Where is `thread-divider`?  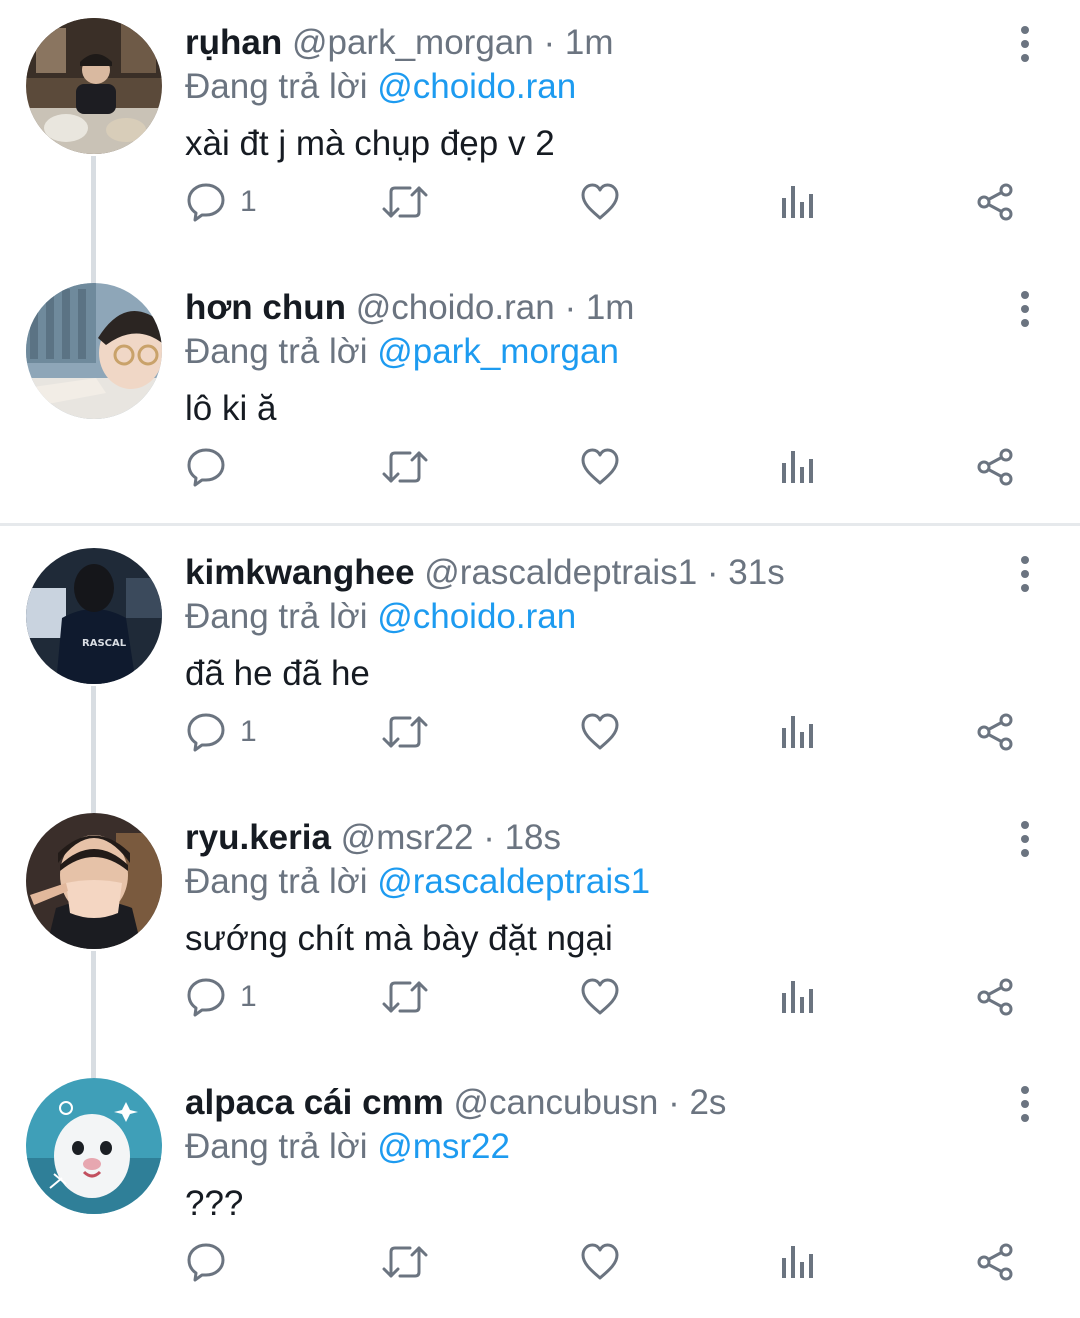
thread-divider is located at coordinates (540, 524).